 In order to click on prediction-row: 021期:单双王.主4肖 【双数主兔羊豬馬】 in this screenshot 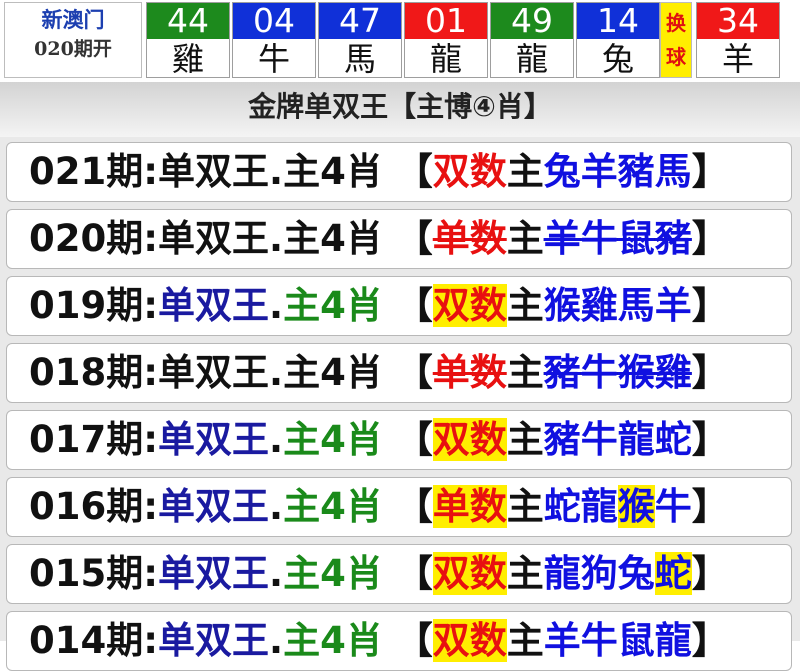, I will do `click(399, 172)`.